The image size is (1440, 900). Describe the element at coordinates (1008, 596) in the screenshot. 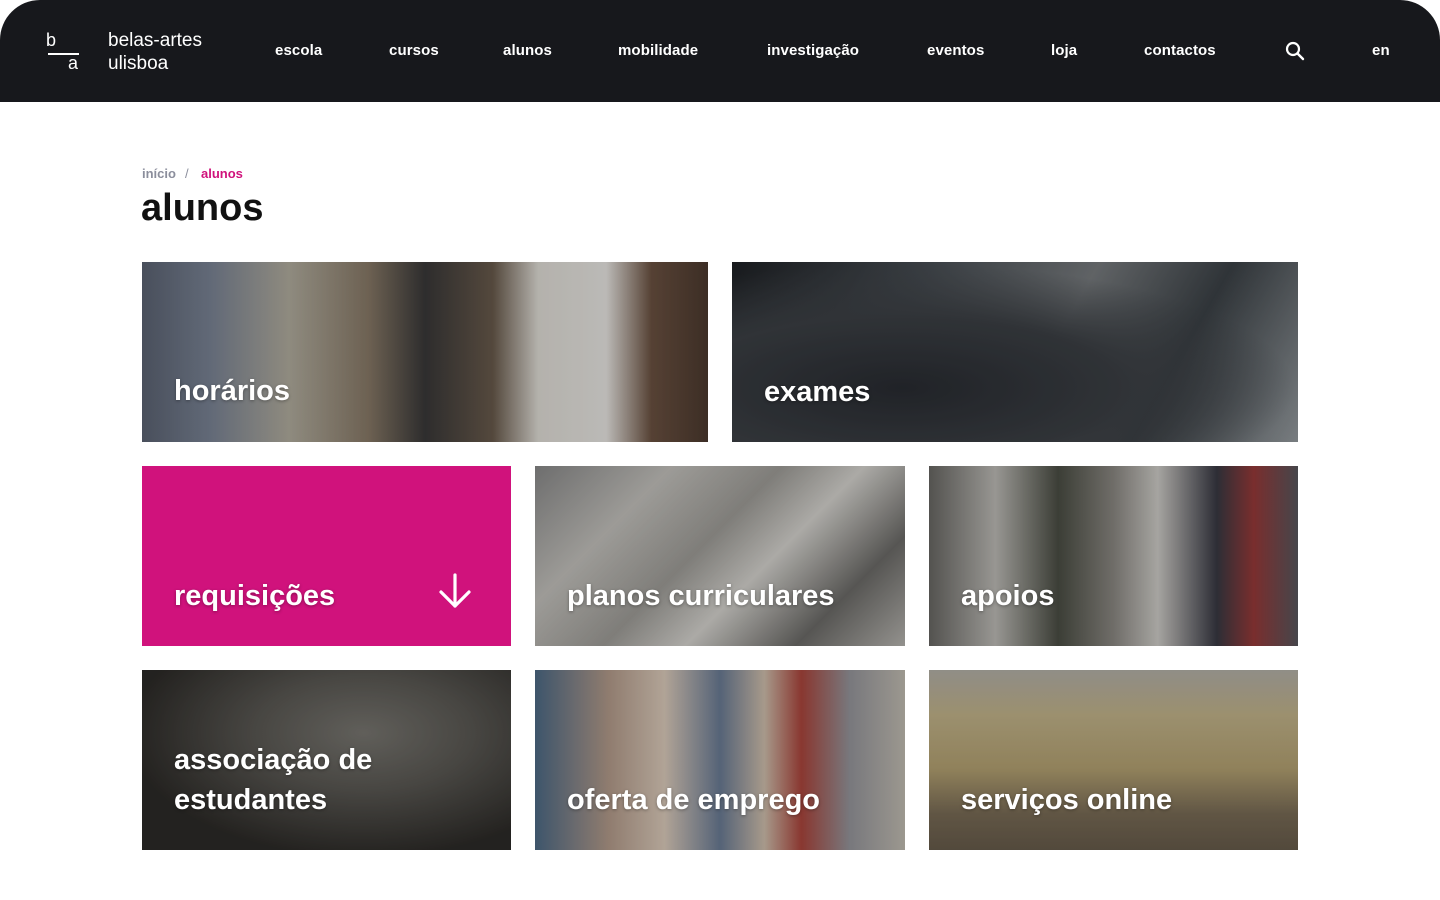

I see `tile-label: apoios` at that location.